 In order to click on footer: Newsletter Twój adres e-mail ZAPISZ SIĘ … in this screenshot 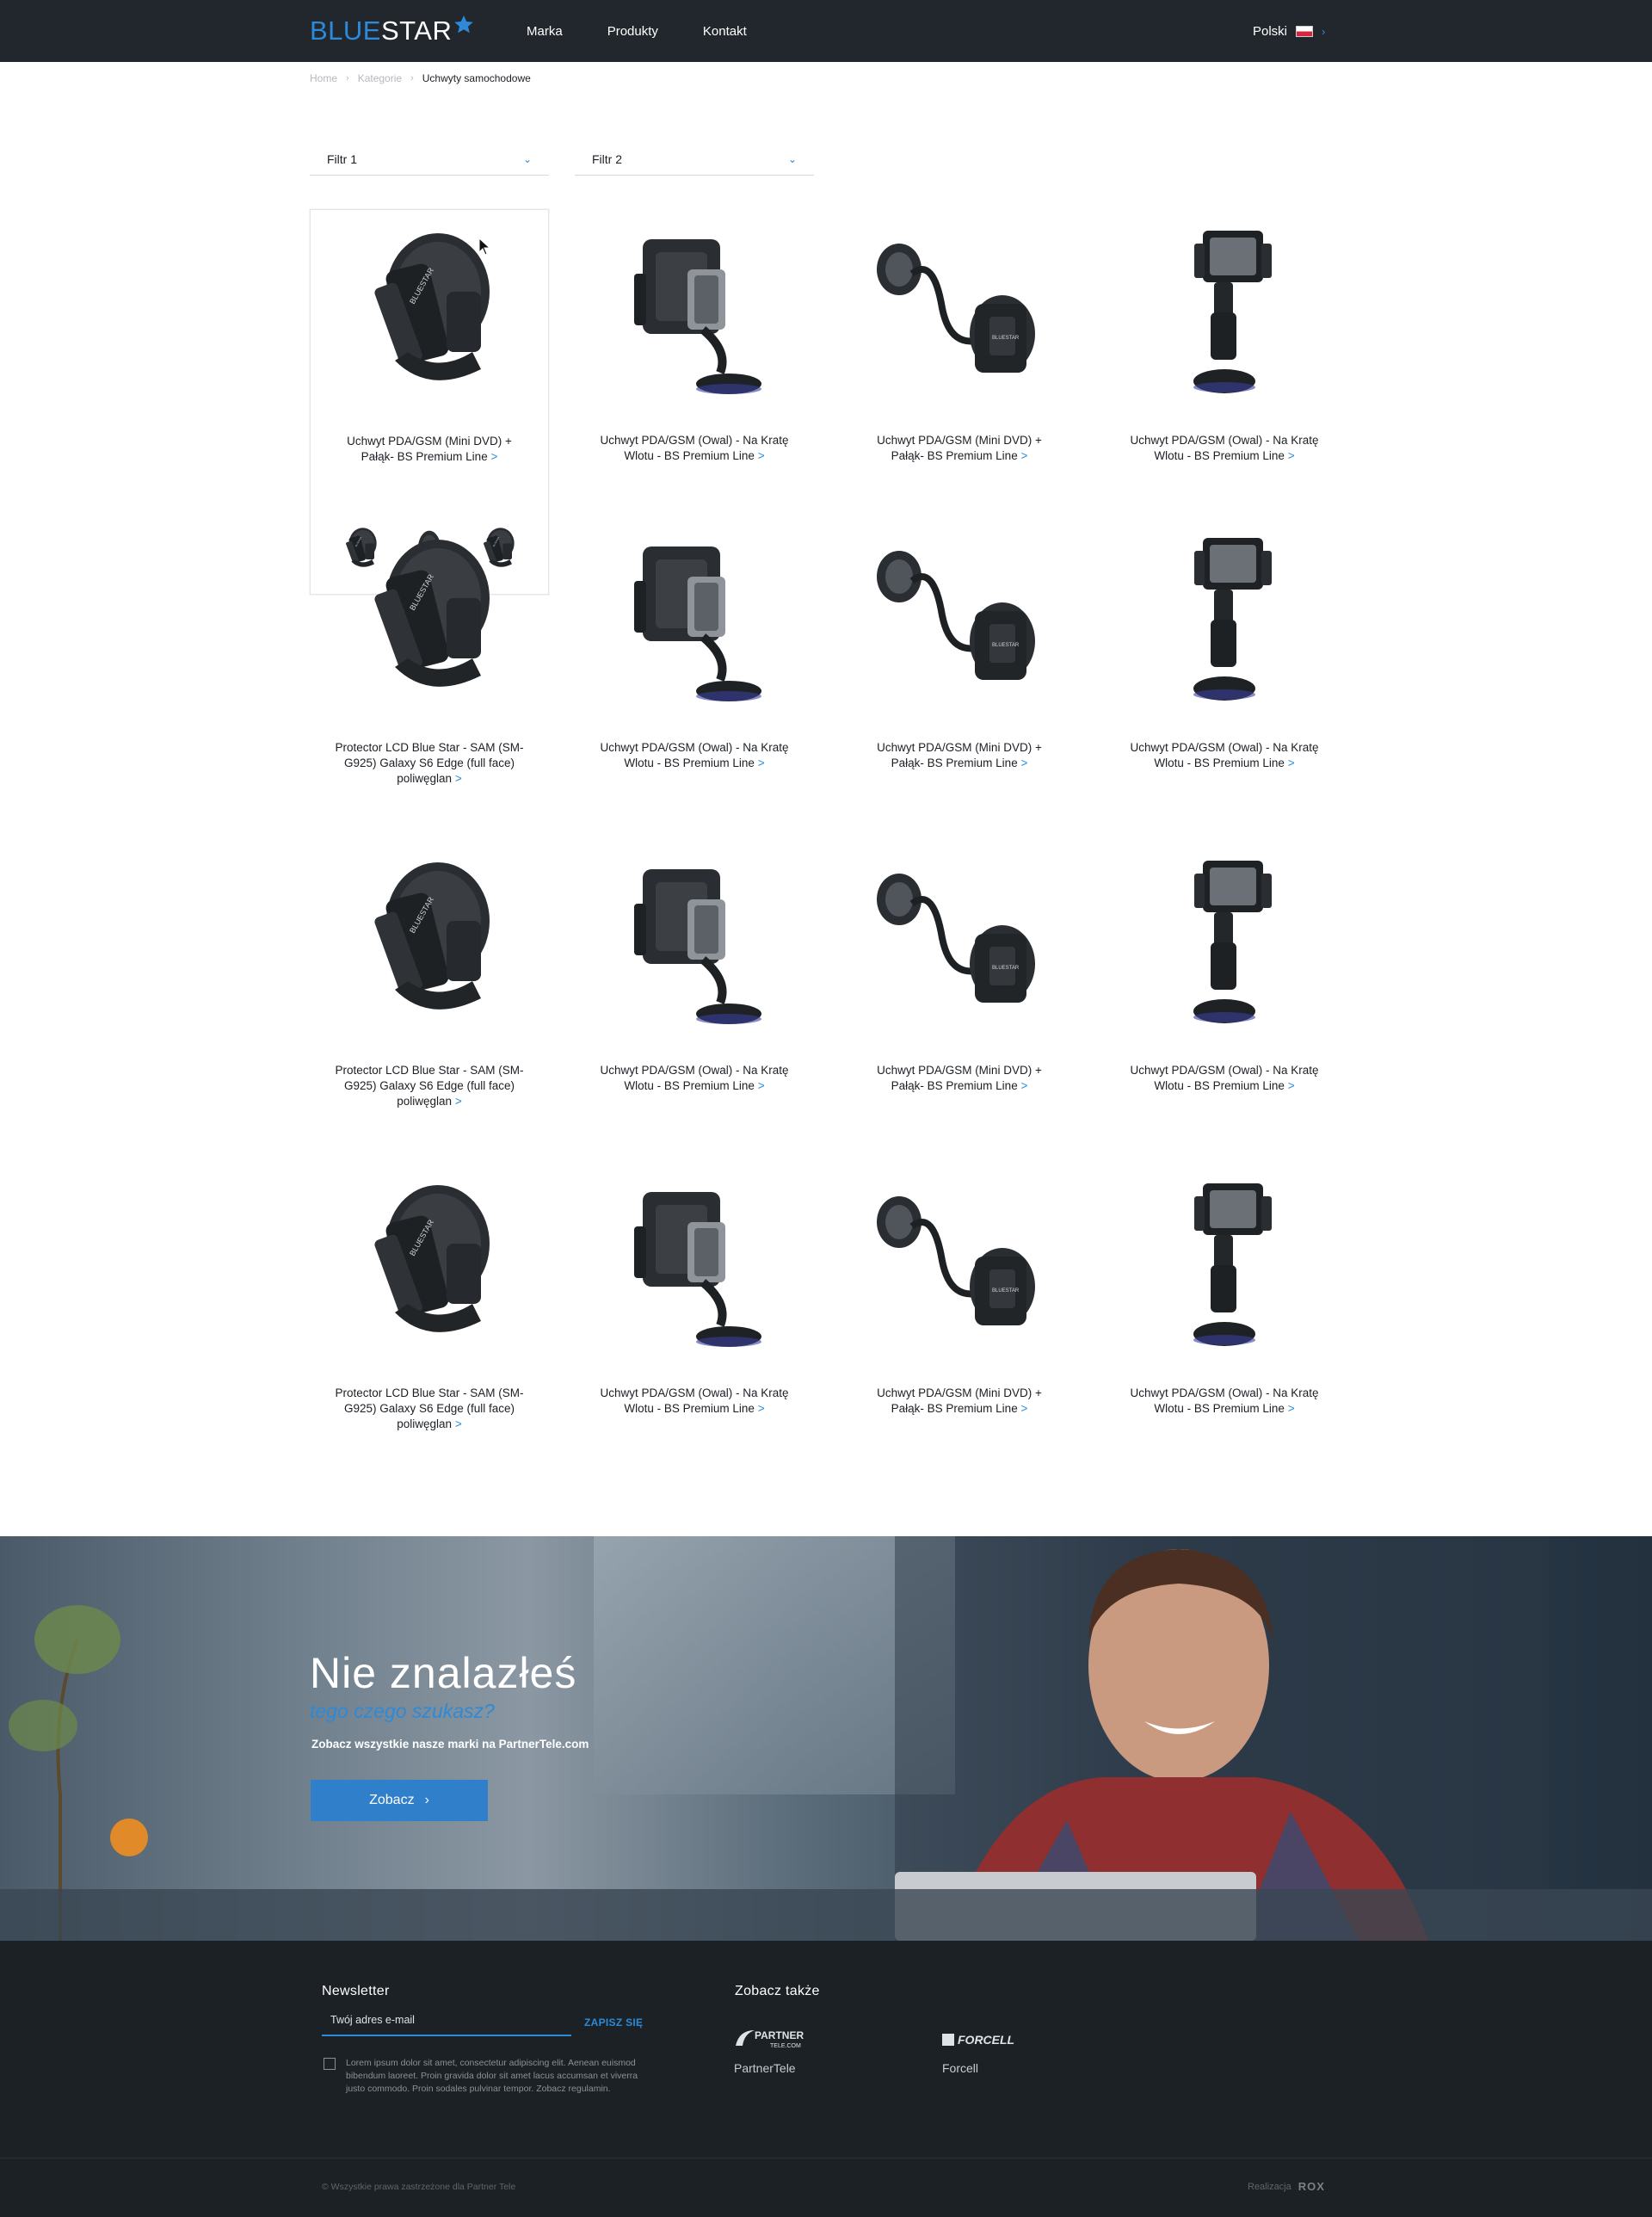, I will do `click(826, 2079)`.